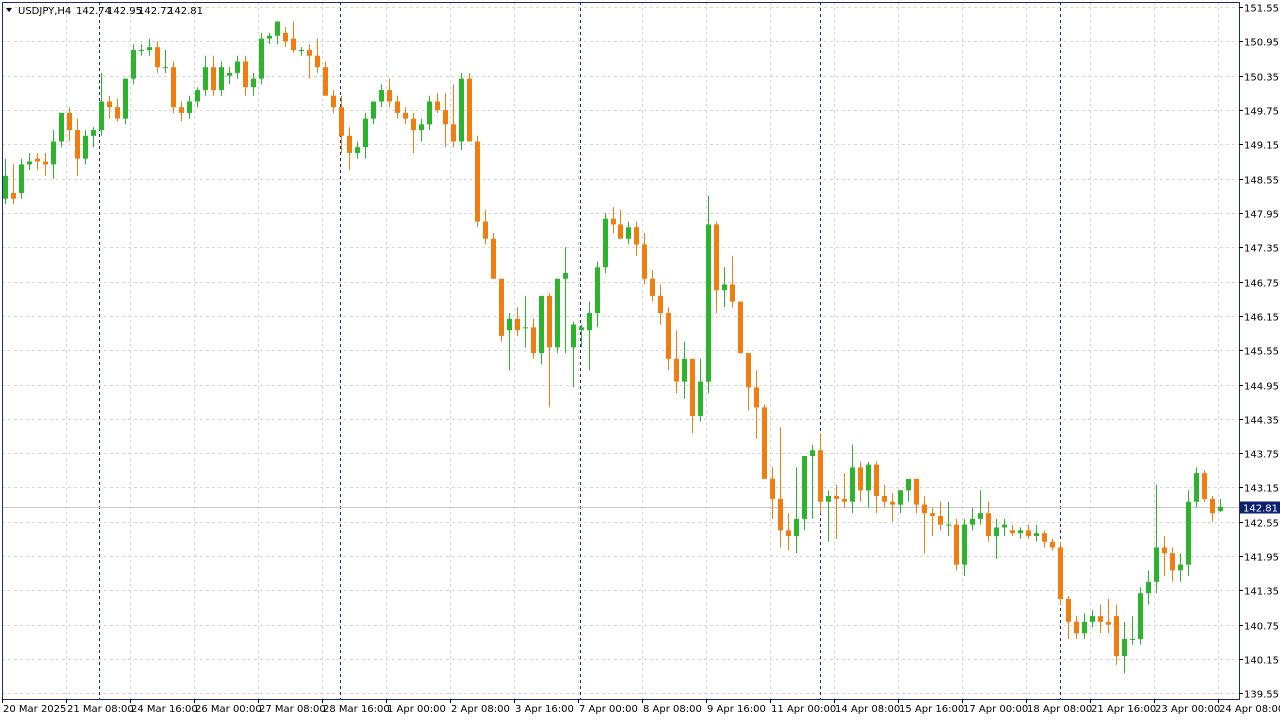  Describe the element at coordinates (608, 709) in the screenshot. I see `x-tick-label: 7 Apr 00:00` at that location.